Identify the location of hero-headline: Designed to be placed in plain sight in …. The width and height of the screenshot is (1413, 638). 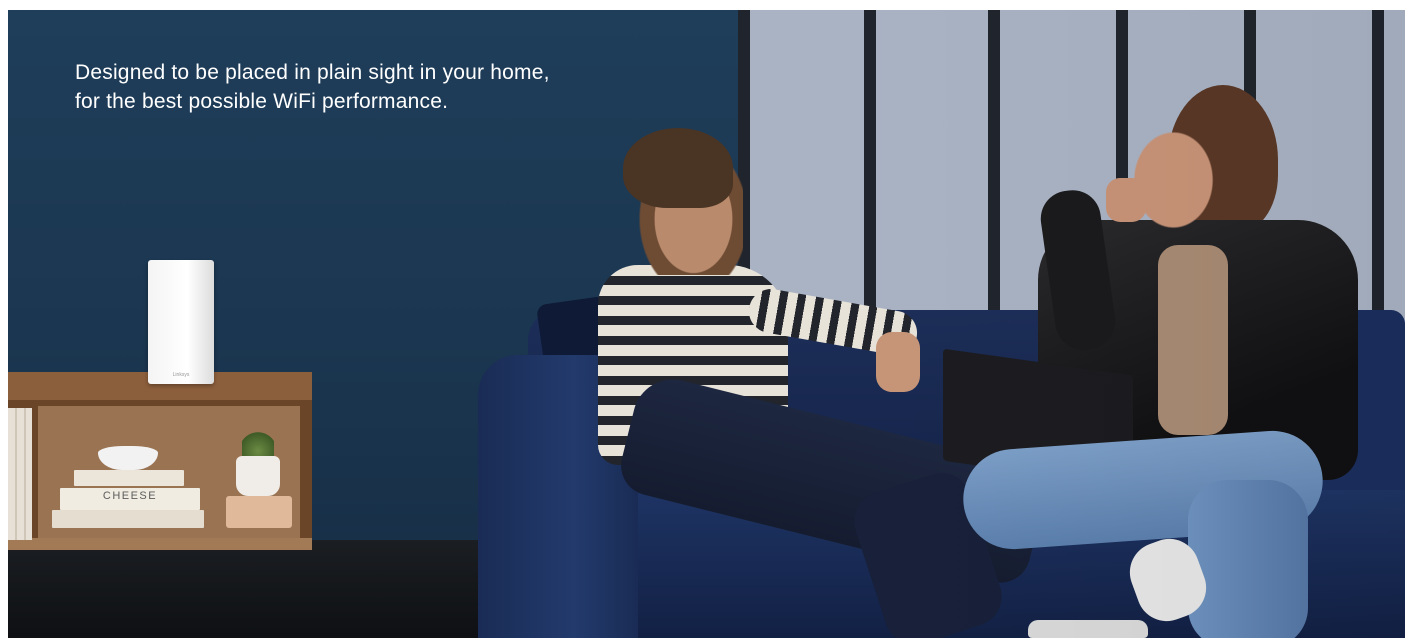
(395, 87).